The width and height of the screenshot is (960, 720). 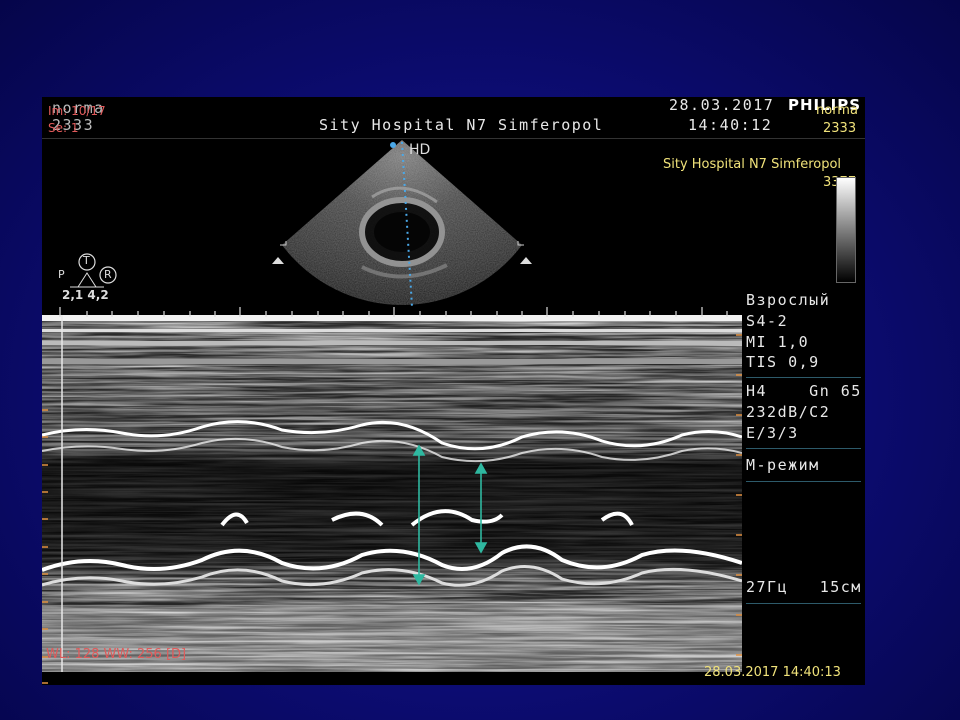 I want to click on exam-time: 14:40:12, so click(x=730, y=125).